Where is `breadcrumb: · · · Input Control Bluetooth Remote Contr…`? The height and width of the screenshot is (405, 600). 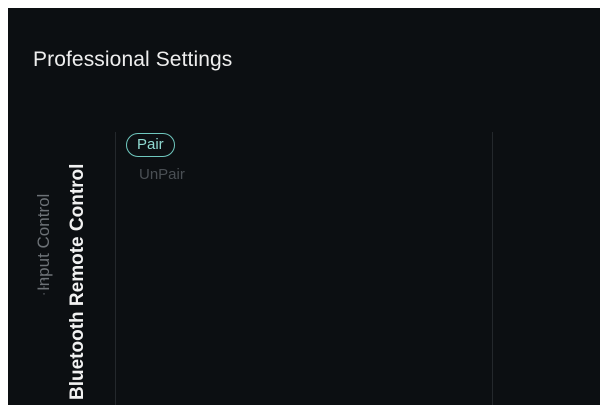 breadcrumb: · · · Input Control Bluetooth Remote Contr… is located at coordinates (62, 266).